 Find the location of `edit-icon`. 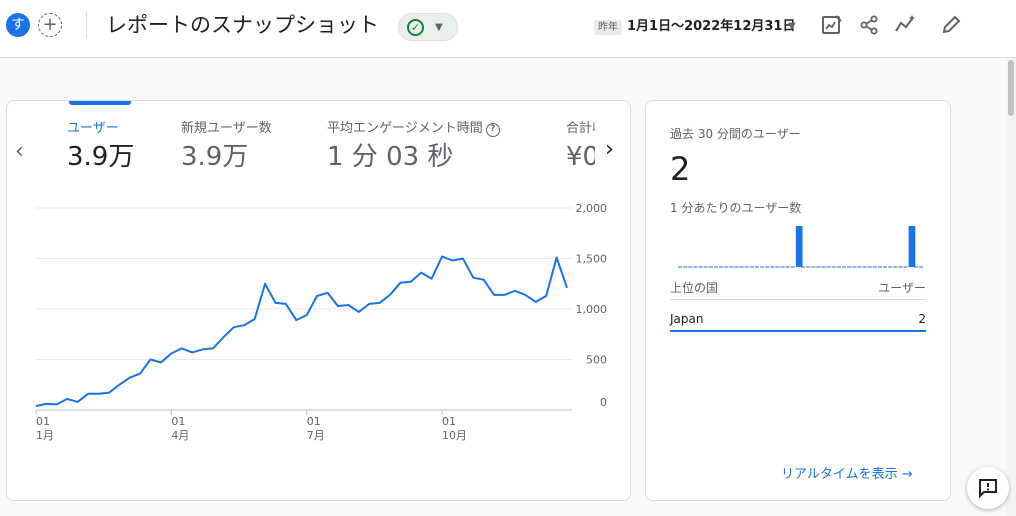

edit-icon is located at coordinates (951, 25).